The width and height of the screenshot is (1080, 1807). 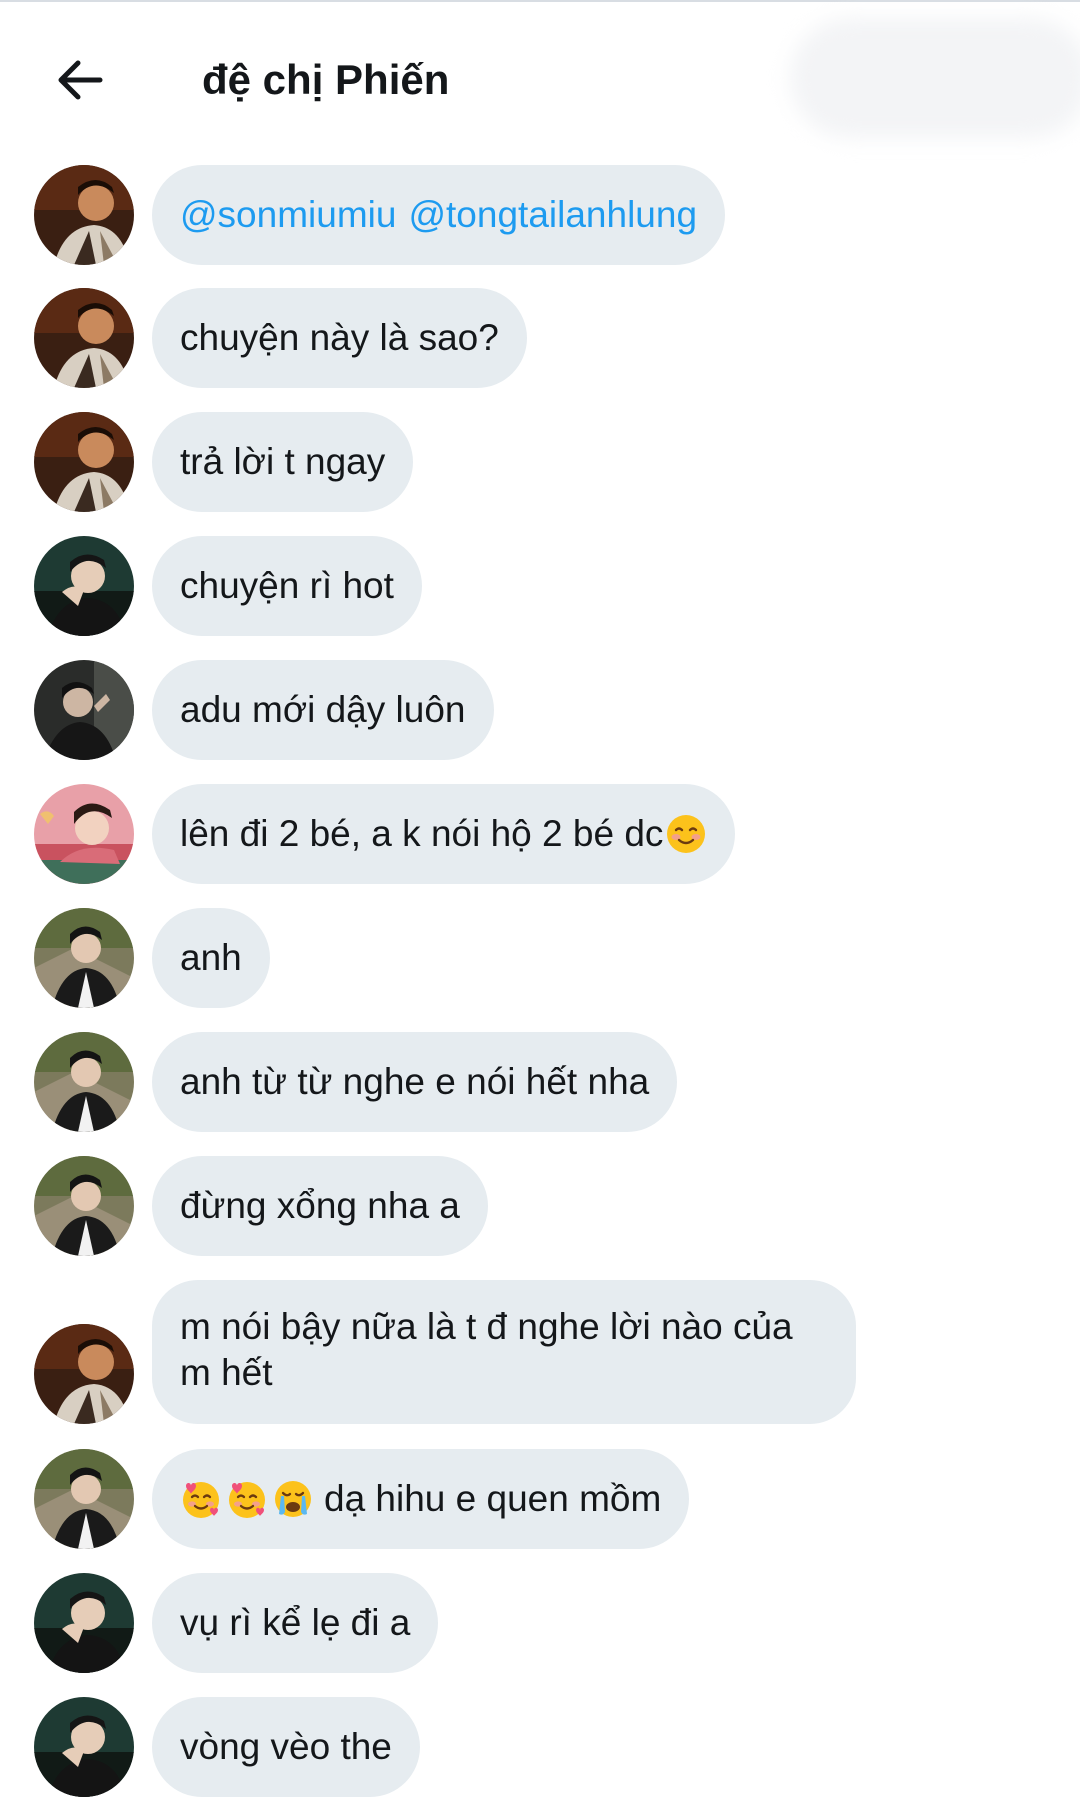 I want to click on redaction-smudge, so click(x=935, y=78).